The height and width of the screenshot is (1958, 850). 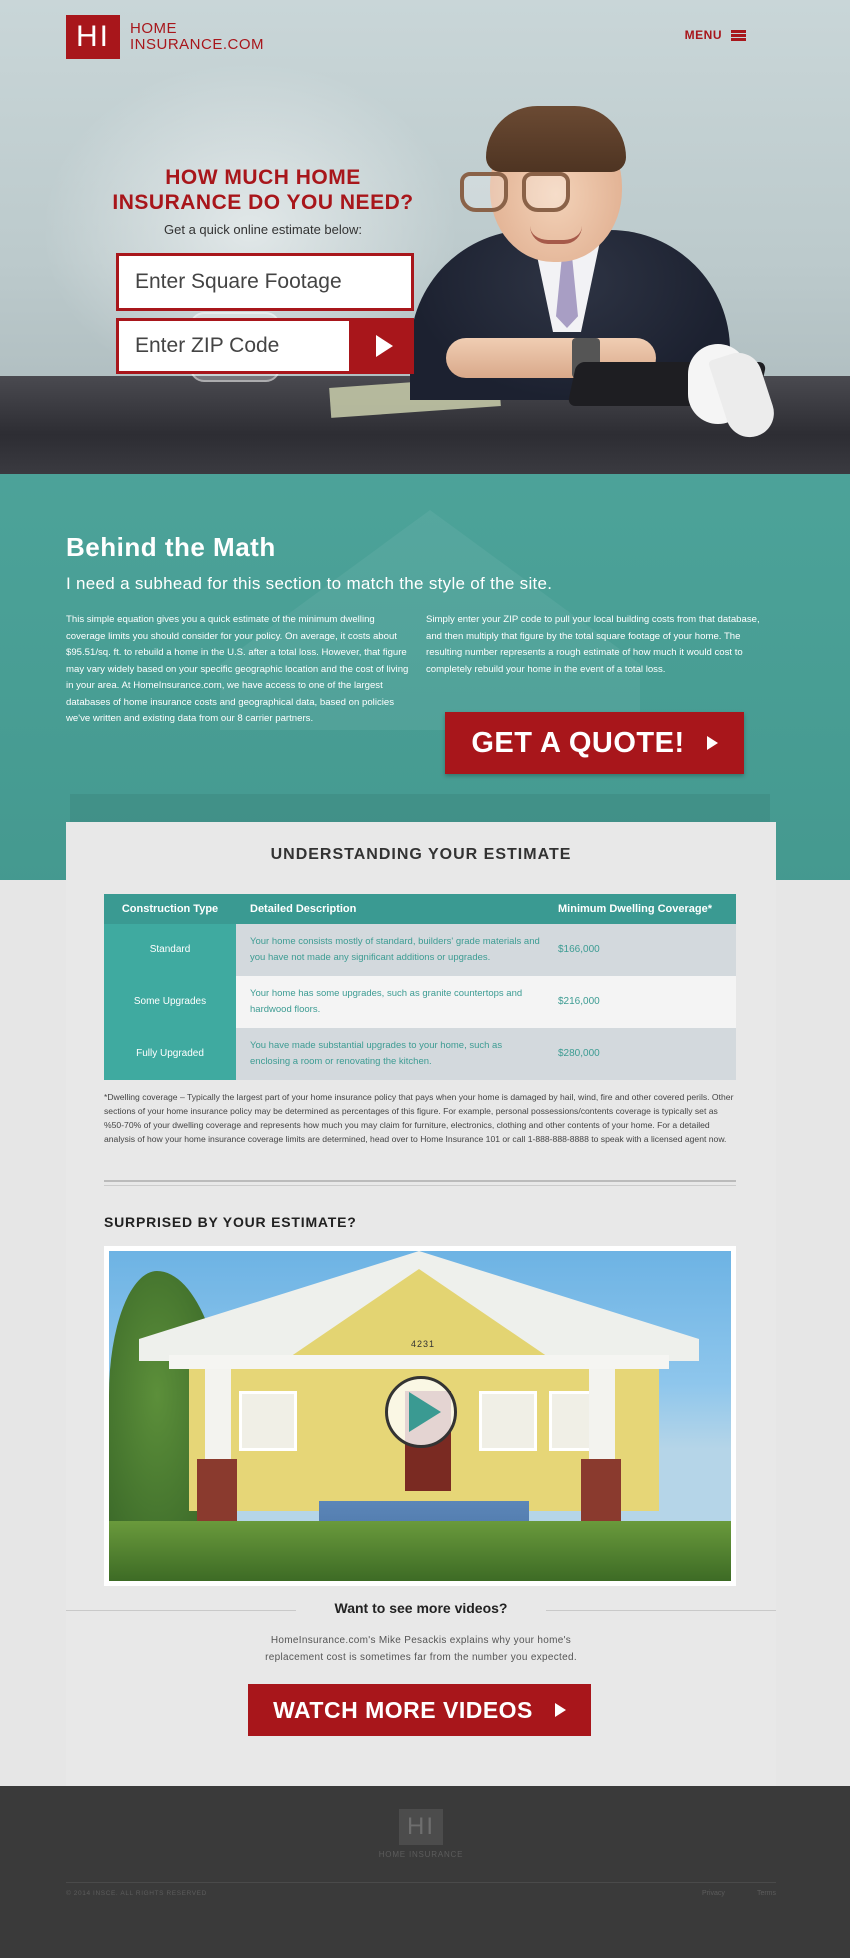 I want to click on hero-subtitle: Get a quick online estimate below:, so click(x=263, y=229).